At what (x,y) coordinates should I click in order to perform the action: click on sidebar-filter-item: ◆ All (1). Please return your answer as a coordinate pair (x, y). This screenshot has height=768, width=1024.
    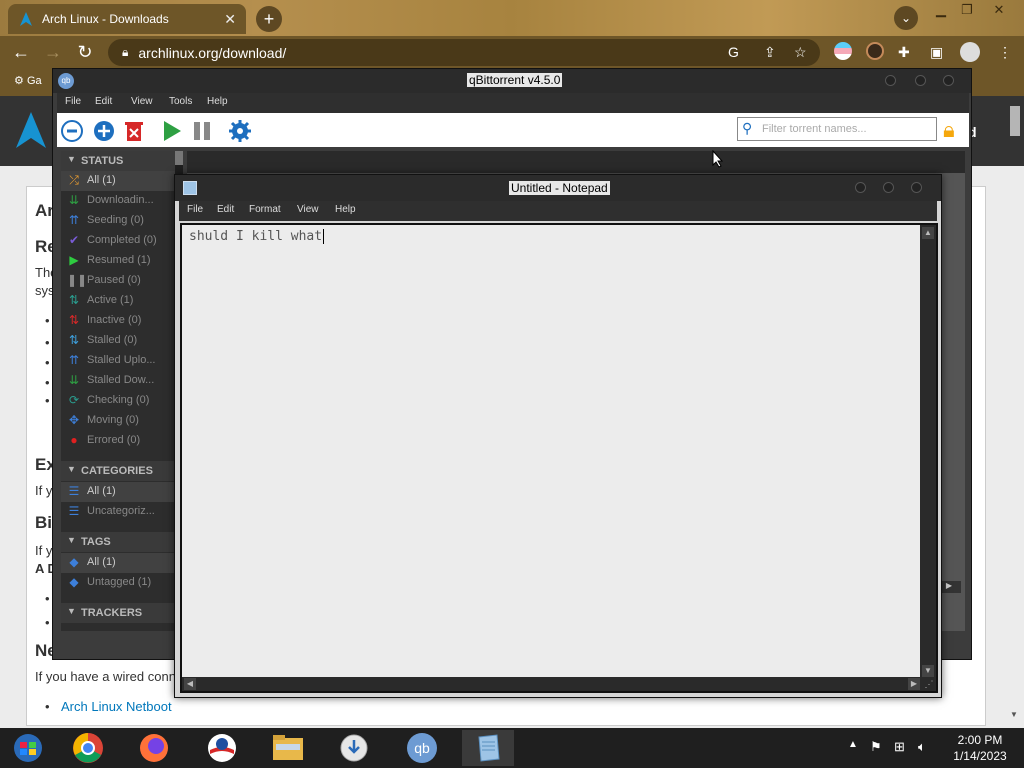
    Looking at the image, I should click on (118, 563).